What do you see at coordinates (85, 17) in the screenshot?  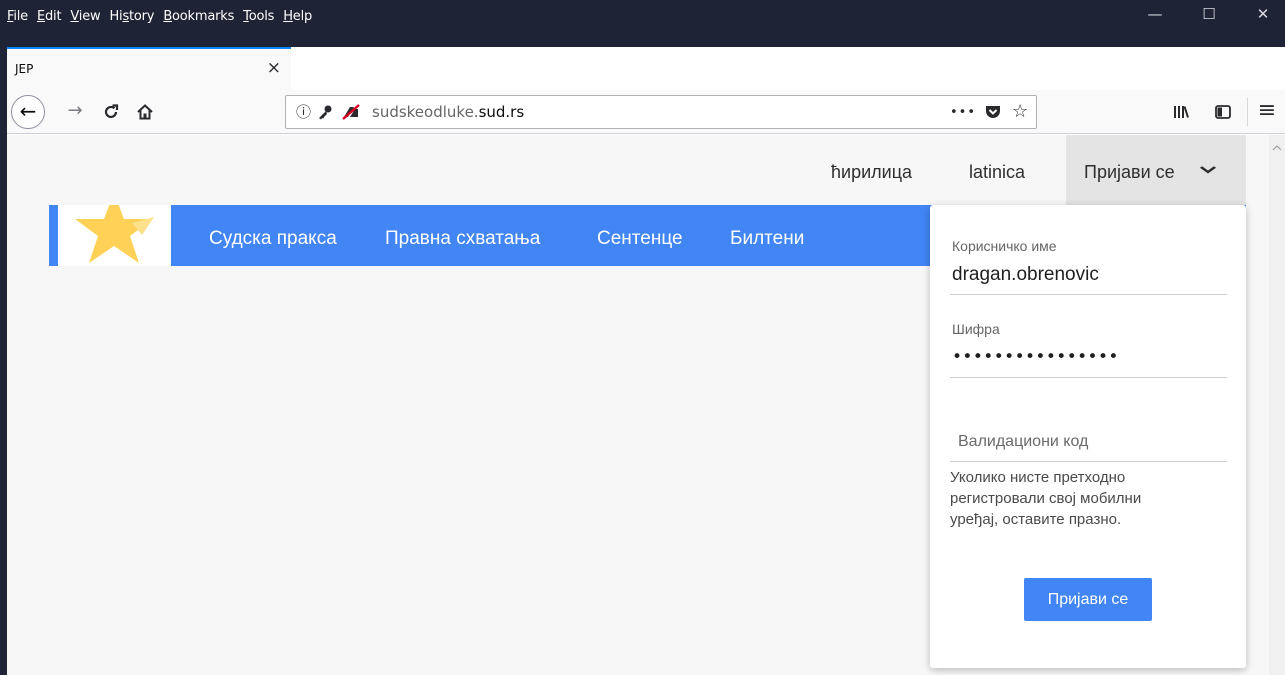 I see `menu-view: View` at bounding box center [85, 17].